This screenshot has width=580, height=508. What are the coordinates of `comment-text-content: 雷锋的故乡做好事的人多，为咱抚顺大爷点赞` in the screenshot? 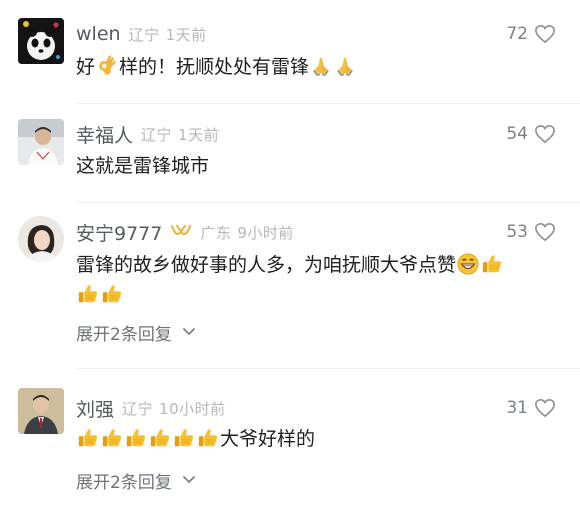 It's located at (266, 265).